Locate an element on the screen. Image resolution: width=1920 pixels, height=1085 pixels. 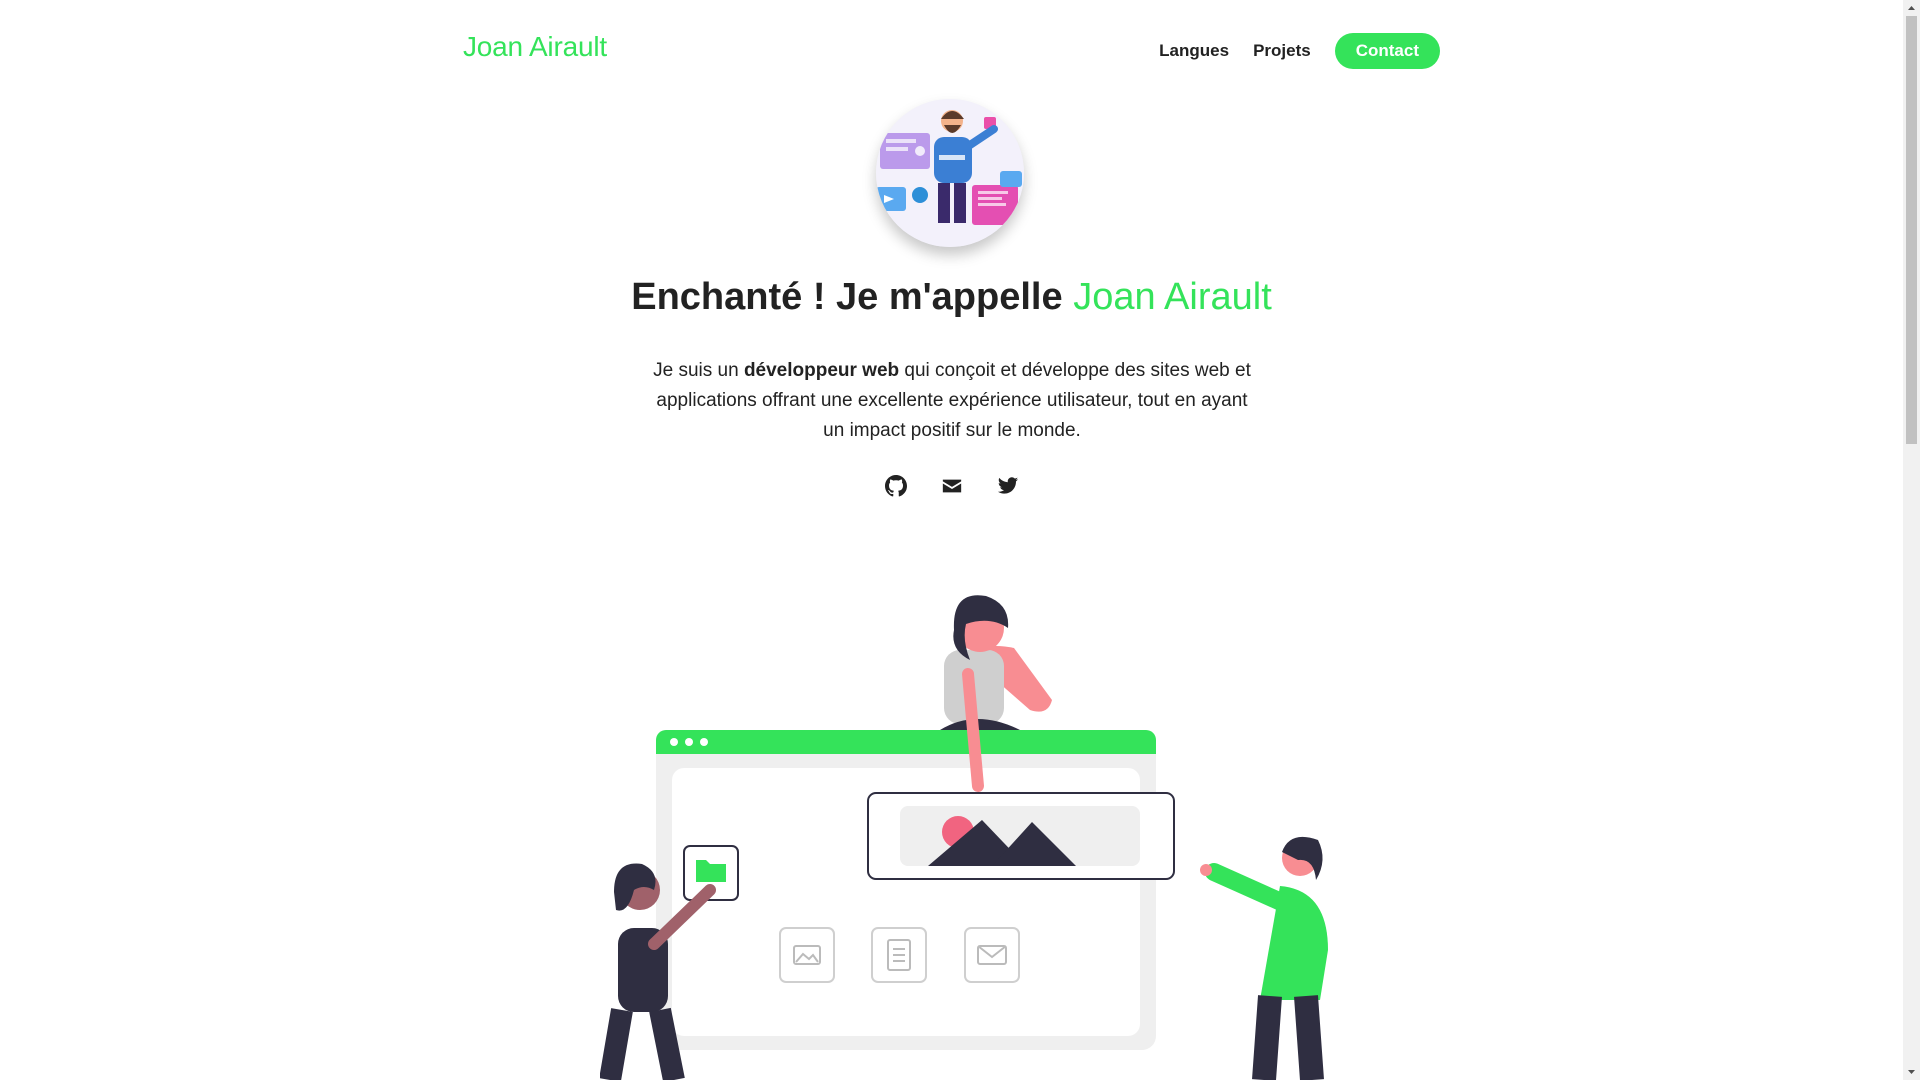
hero-text-bold: développeur web is located at coordinates (821, 370).